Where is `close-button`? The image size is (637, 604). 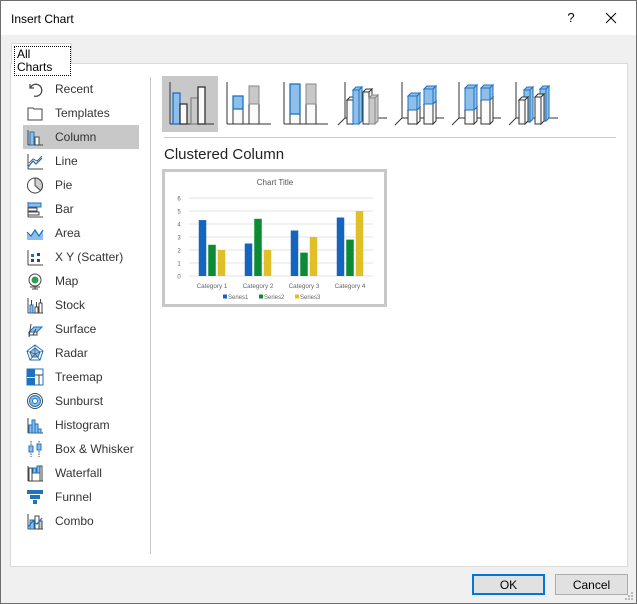
close-button is located at coordinates (611, 18).